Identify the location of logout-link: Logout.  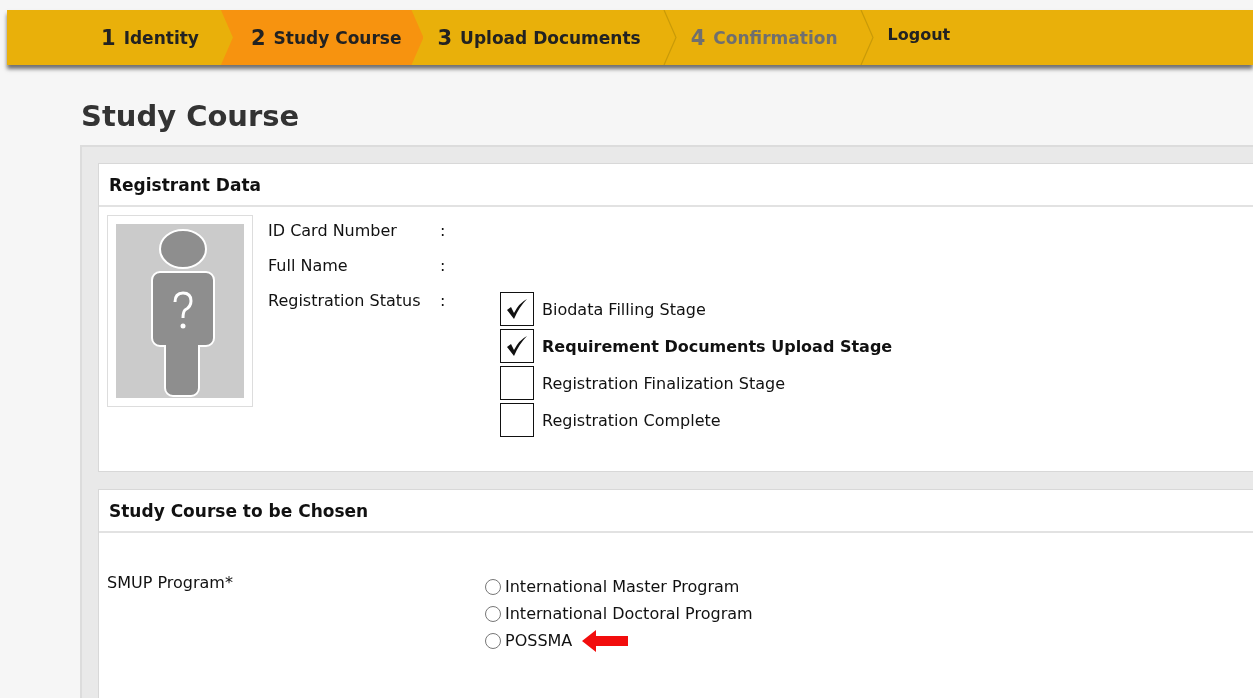
(919, 34).